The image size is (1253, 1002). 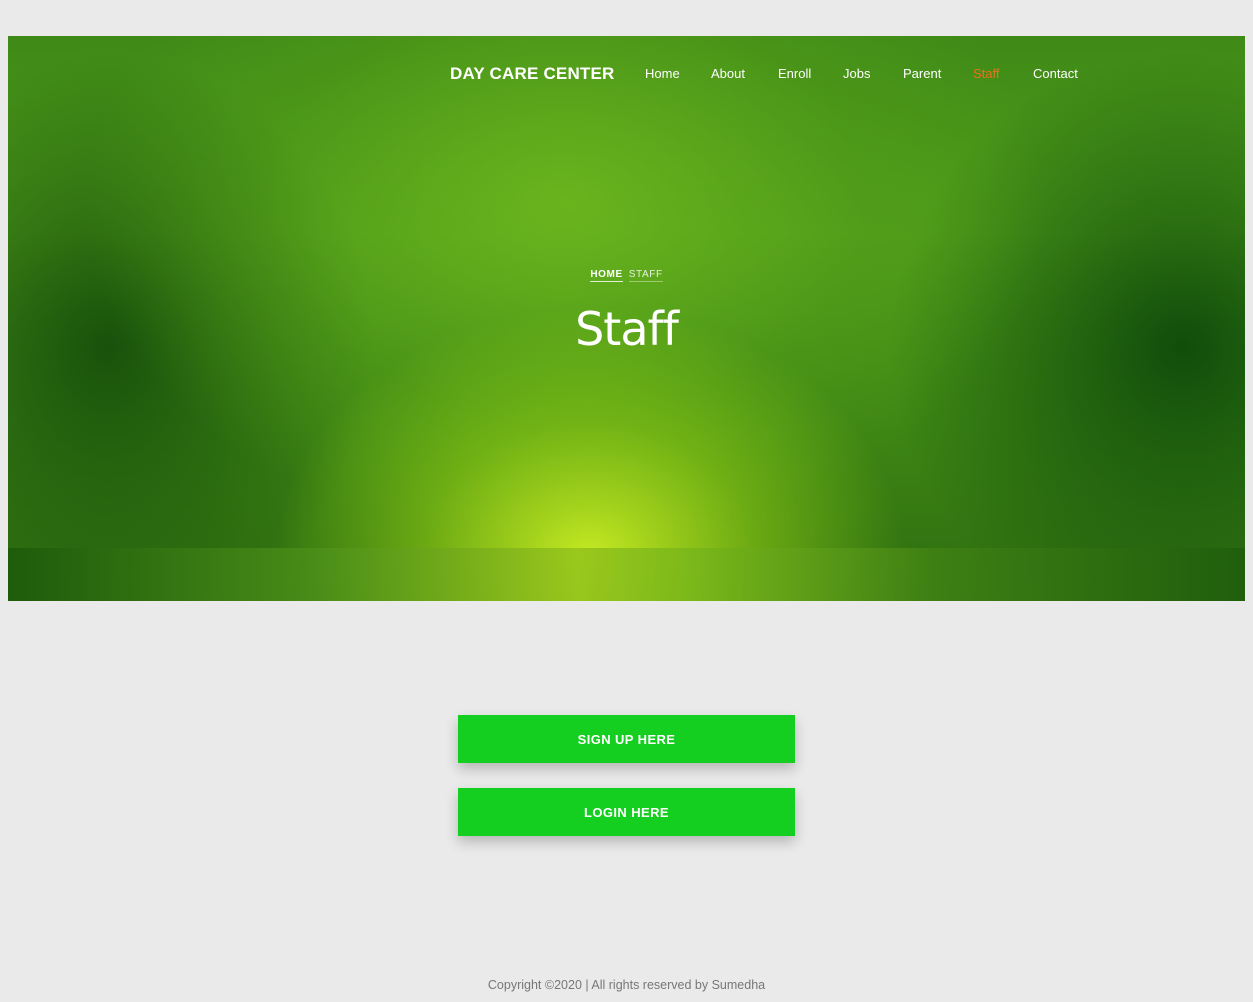 I want to click on nav-about: About, so click(x=728, y=73).